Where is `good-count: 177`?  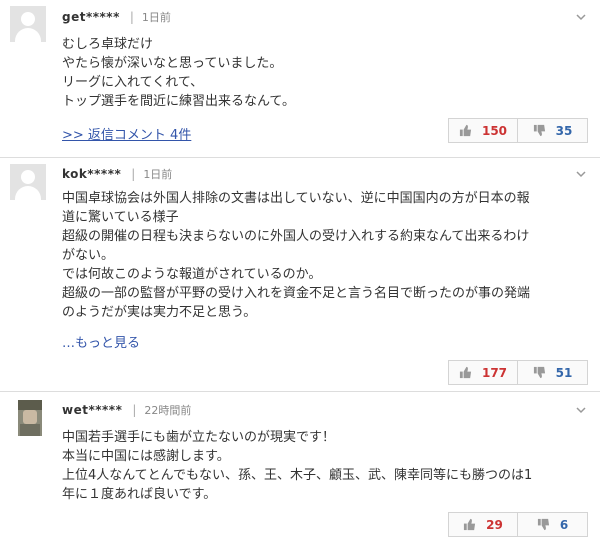
good-count: 177 is located at coordinates (494, 372).